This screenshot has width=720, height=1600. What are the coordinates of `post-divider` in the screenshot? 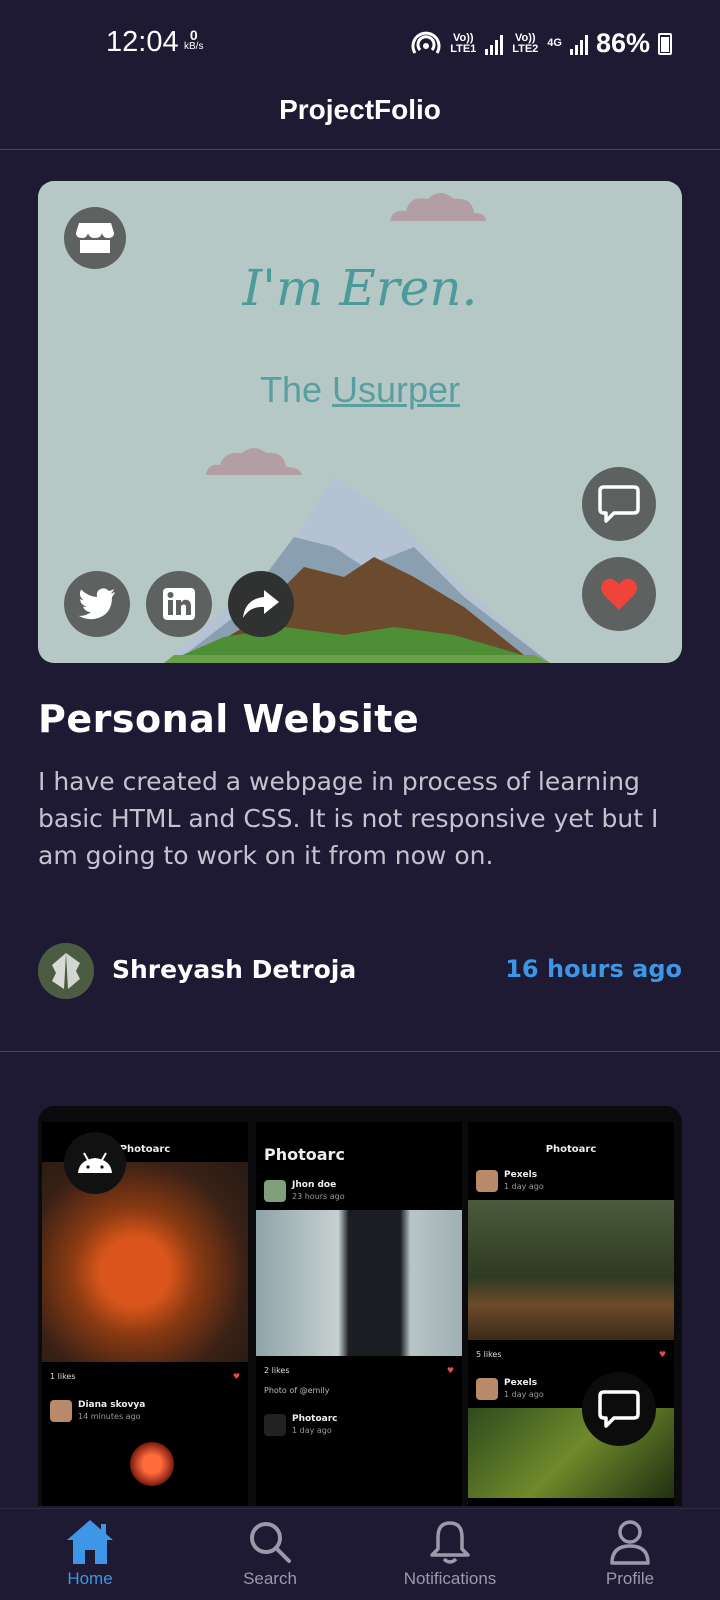 It's located at (360, 1051).